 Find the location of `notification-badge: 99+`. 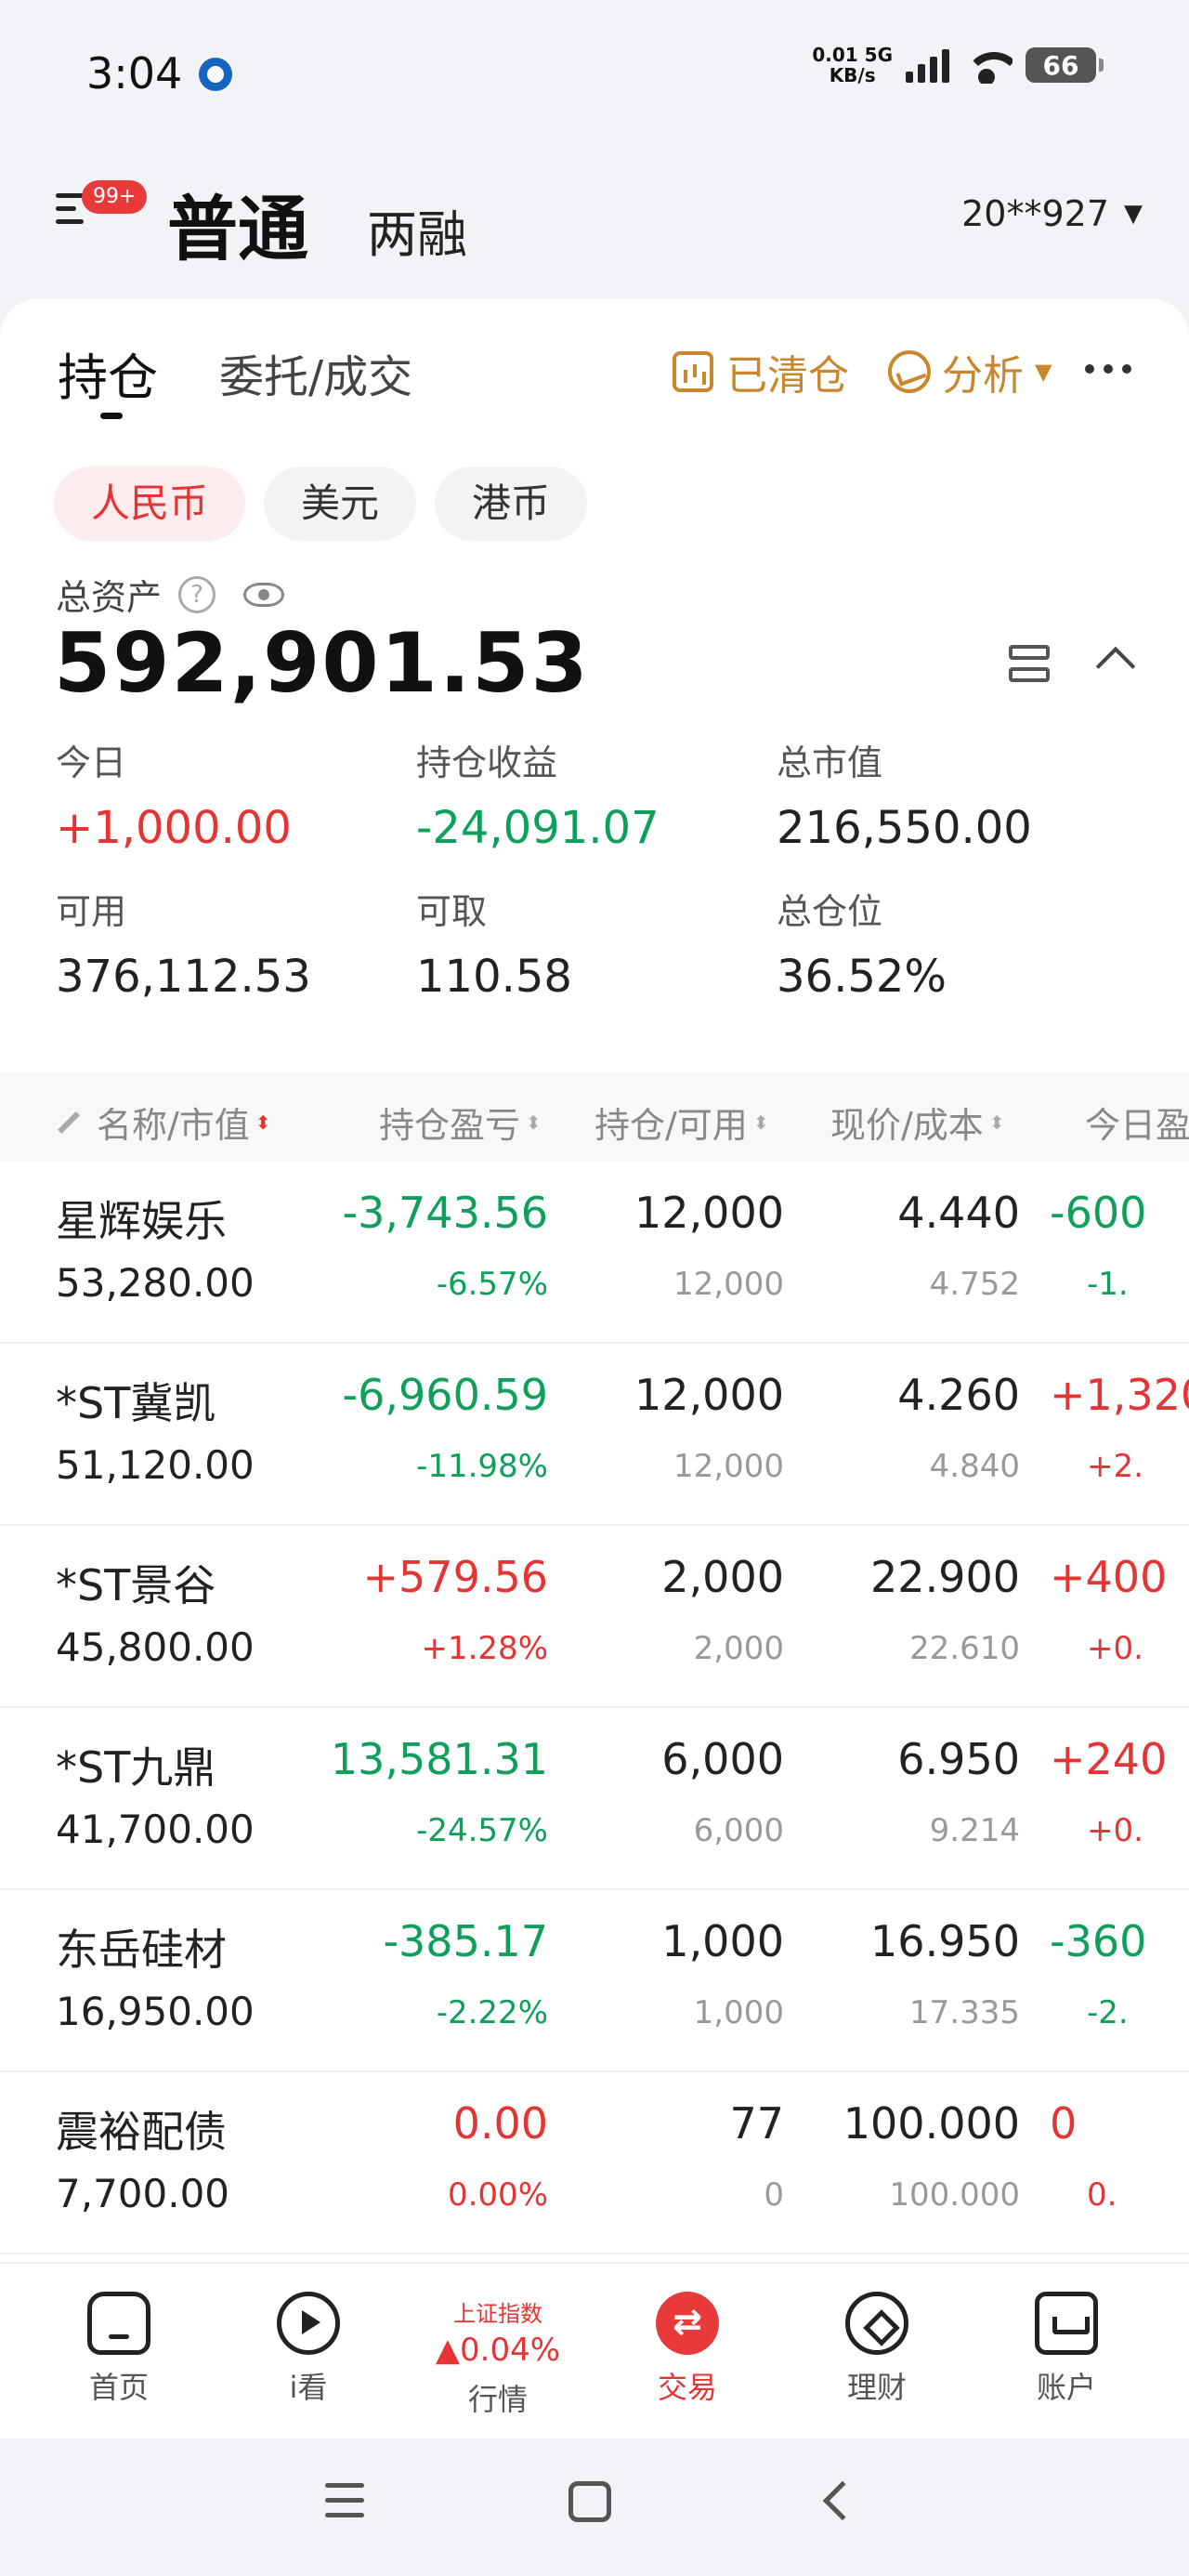

notification-badge: 99+ is located at coordinates (115, 197).